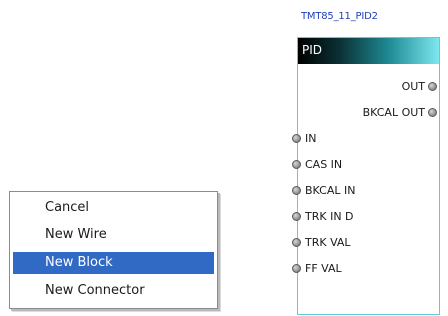  Describe the element at coordinates (312, 50) in the screenshot. I see `block-header-label: PID` at that location.